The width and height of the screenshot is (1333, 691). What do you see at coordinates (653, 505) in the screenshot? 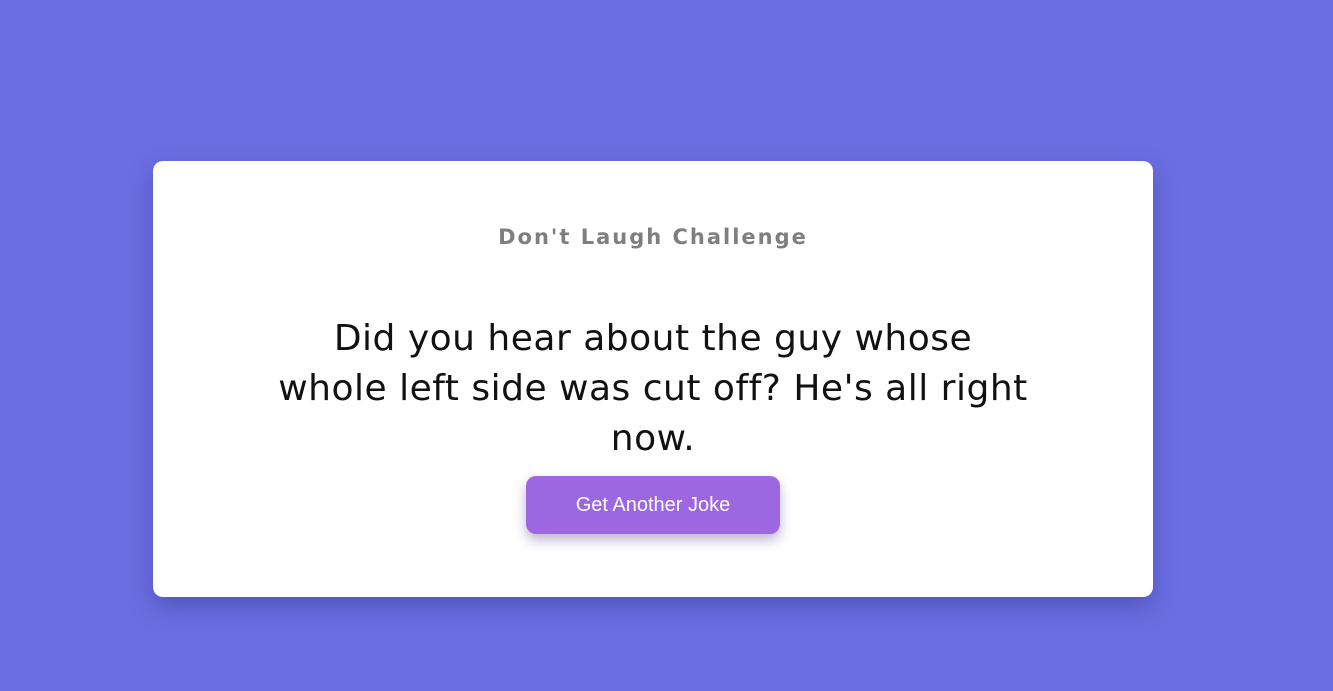
I see `get-another-joke-button: Get Another Joke` at bounding box center [653, 505].